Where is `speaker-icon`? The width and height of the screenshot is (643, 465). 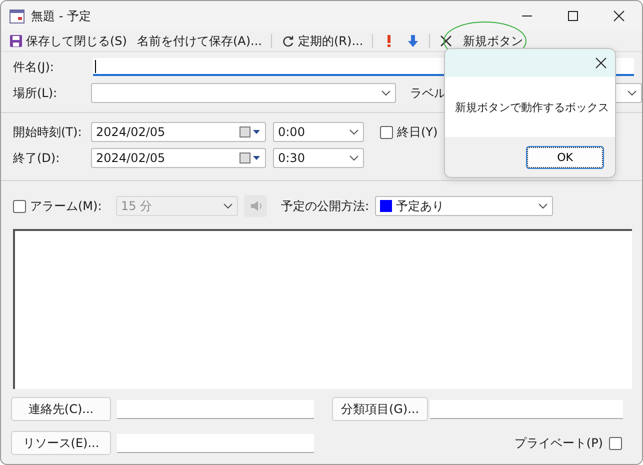
speaker-icon is located at coordinates (255, 206).